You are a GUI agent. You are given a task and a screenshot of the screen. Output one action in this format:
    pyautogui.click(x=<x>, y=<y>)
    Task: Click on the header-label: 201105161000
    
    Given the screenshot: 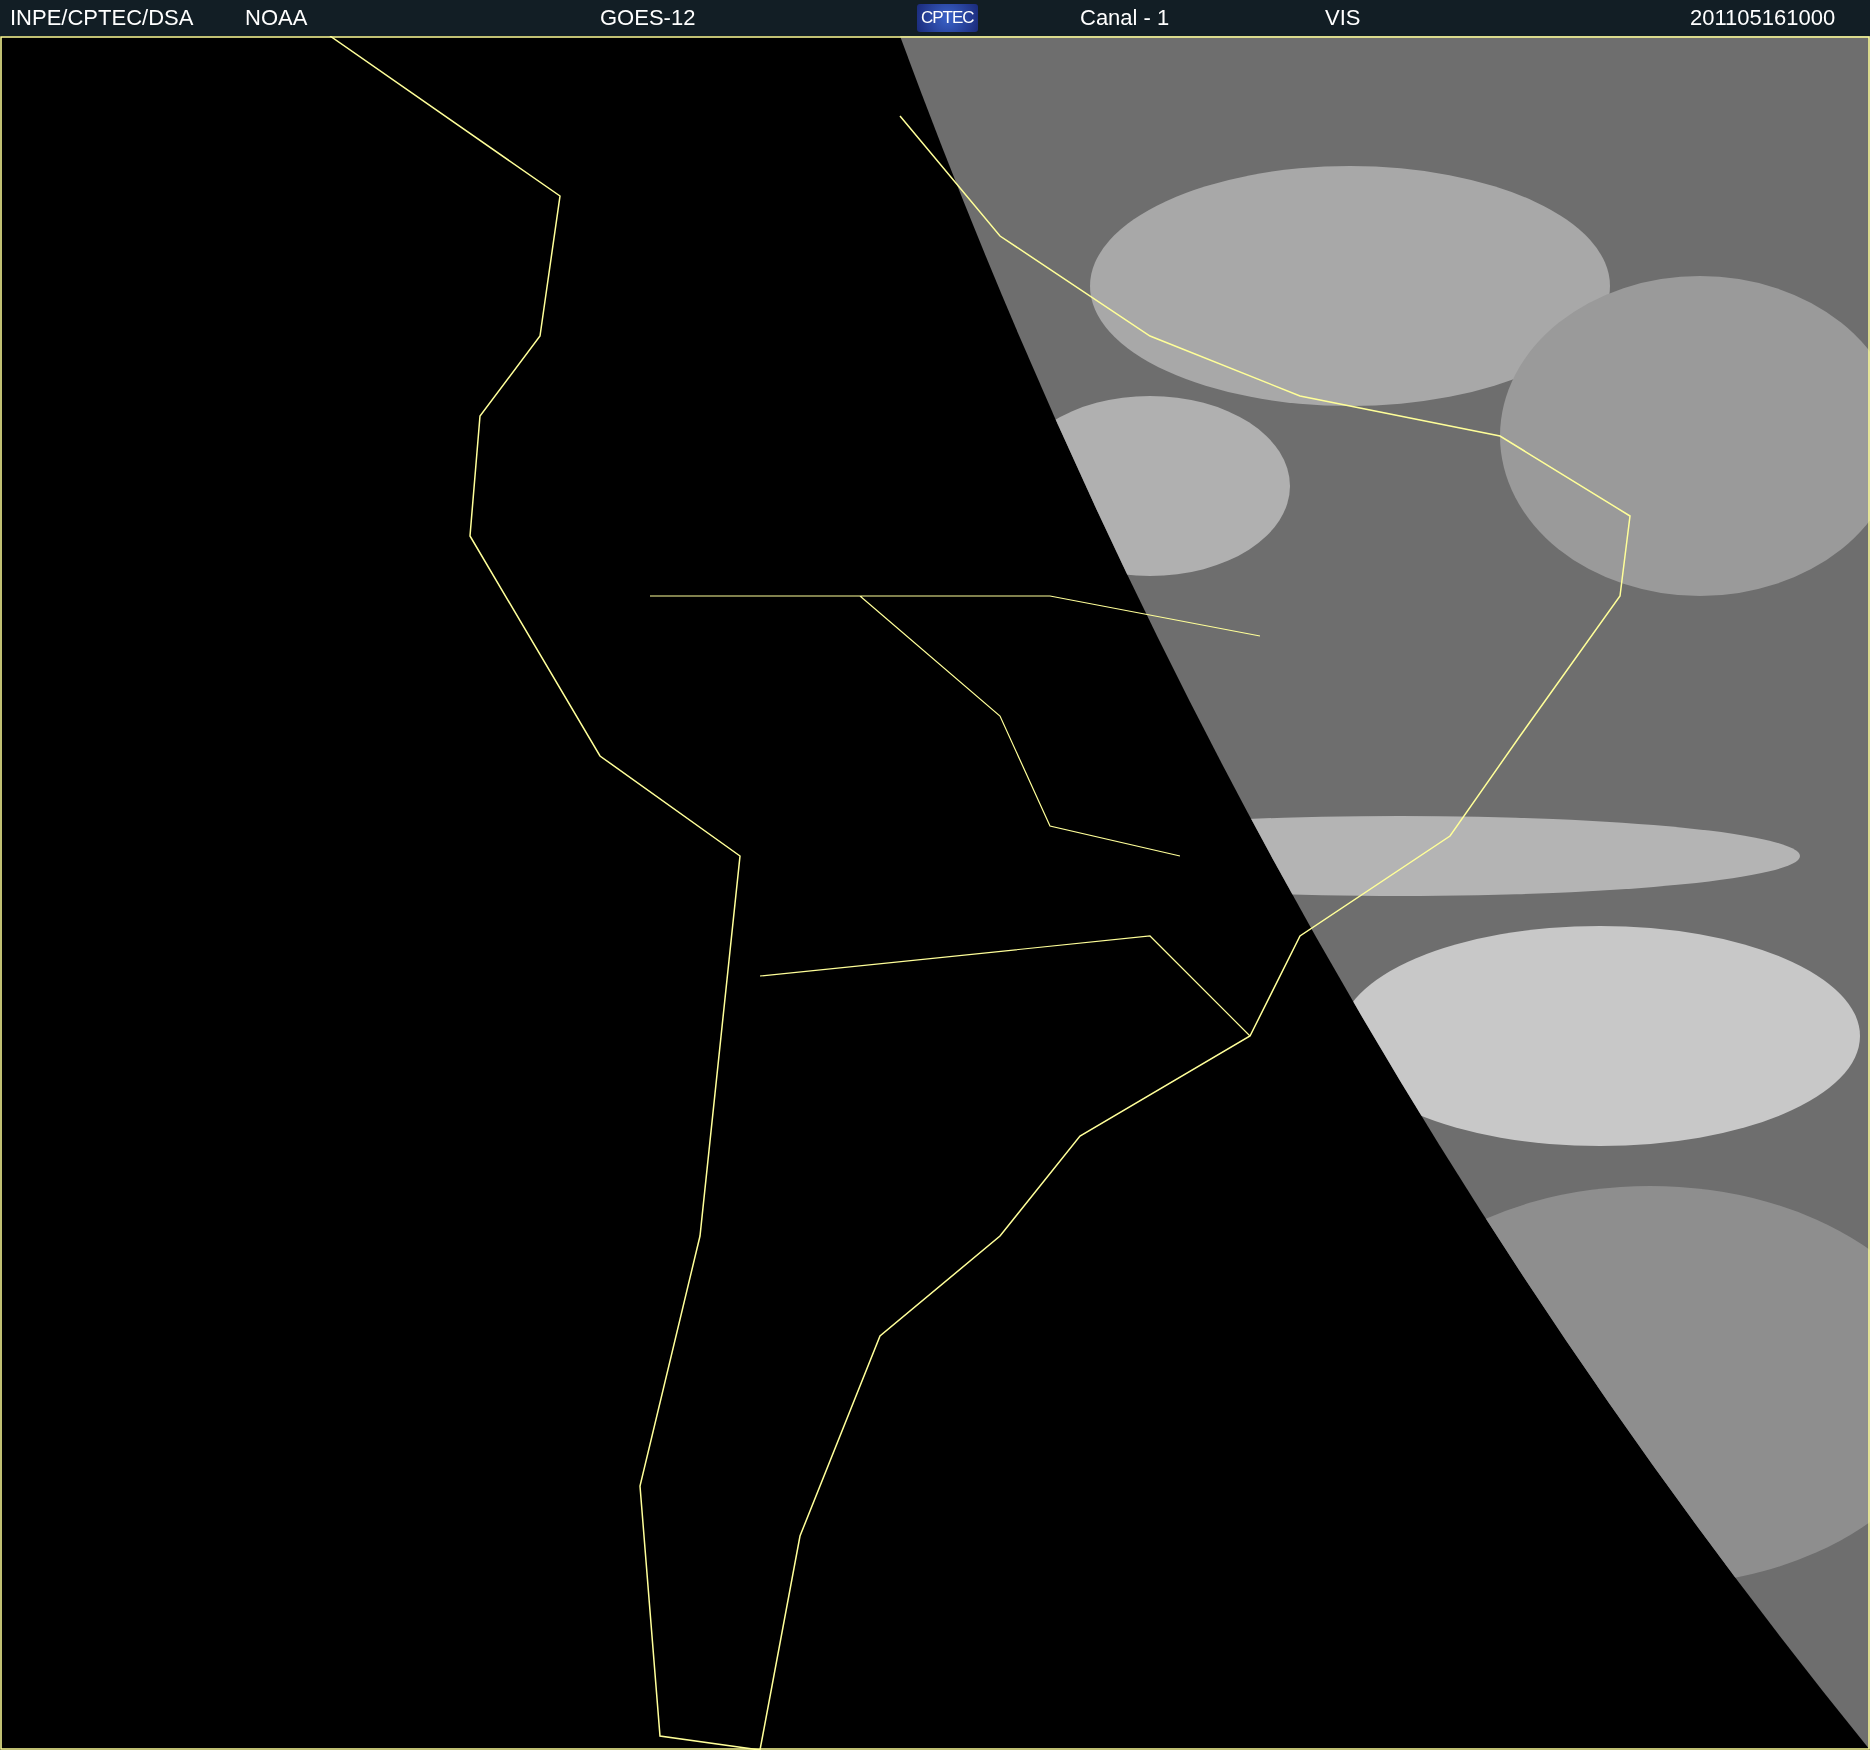 What is the action you would take?
    pyautogui.click(x=1763, y=18)
    